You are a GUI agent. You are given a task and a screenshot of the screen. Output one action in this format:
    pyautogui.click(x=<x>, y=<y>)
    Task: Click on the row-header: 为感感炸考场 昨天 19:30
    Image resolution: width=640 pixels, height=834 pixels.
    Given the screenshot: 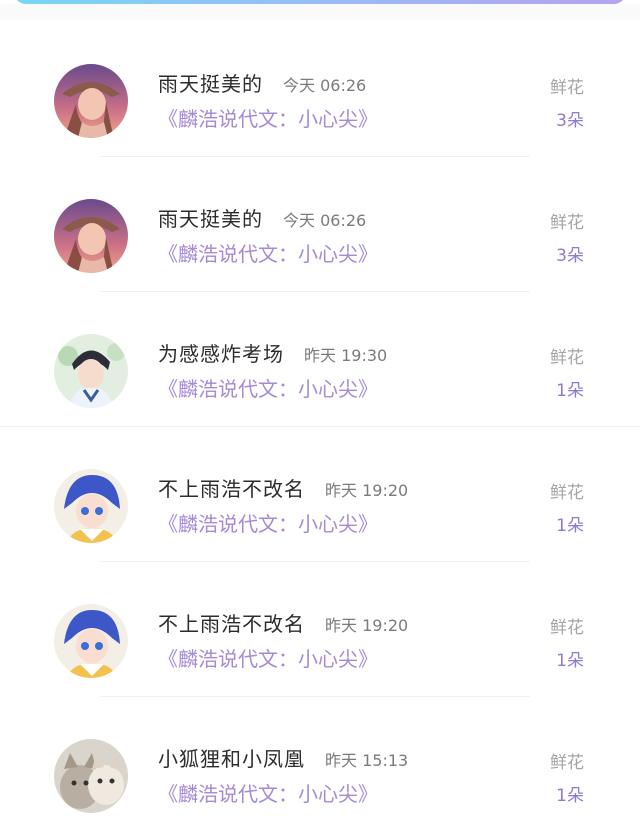 What is the action you would take?
    pyautogui.click(x=272, y=352)
    